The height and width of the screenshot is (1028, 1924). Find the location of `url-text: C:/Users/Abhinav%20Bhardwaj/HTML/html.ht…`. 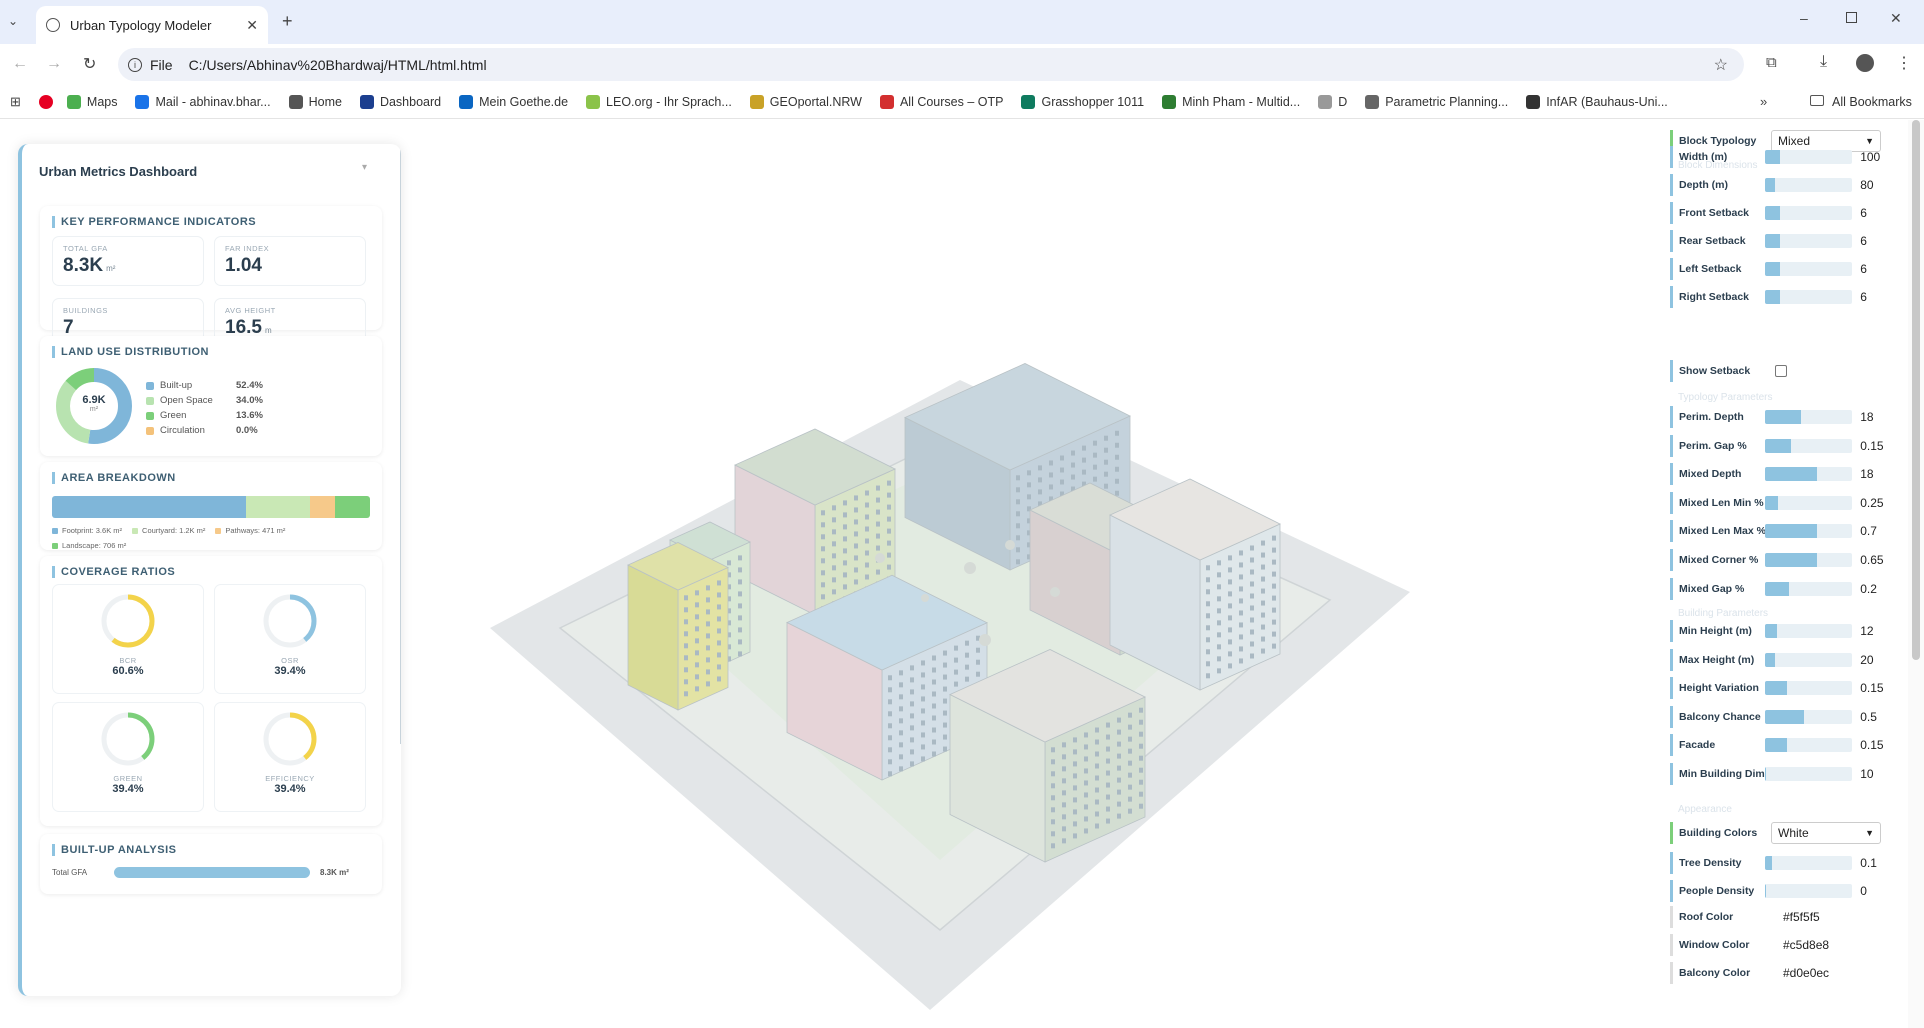

url-text: C:/Users/Abhinav%20Bhardwaj/HTML/html.ht… is located at coordinates (951, 65).